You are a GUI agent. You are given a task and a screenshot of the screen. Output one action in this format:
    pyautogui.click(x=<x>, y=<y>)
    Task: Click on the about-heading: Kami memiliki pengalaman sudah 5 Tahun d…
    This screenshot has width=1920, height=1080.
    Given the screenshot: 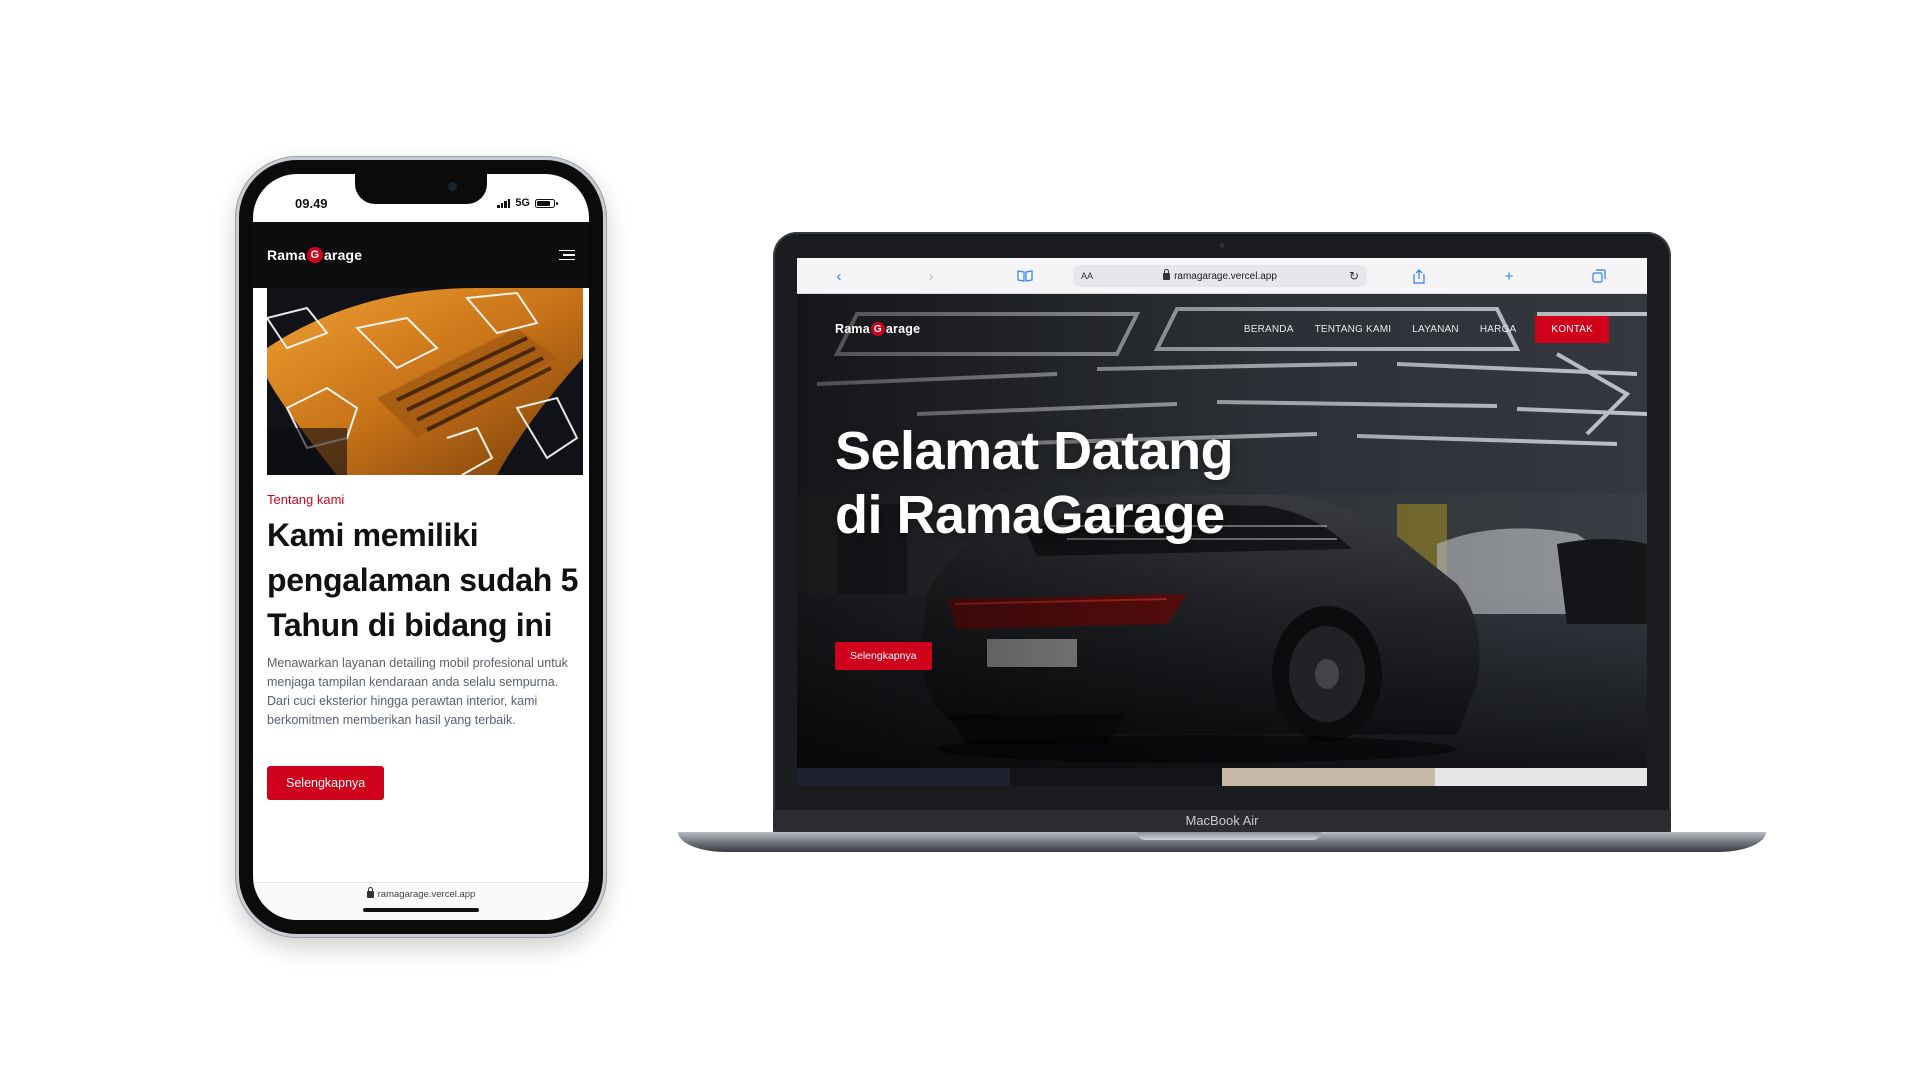 What is the action you would take?
    pyautogui.click(x=423, y=580)
    